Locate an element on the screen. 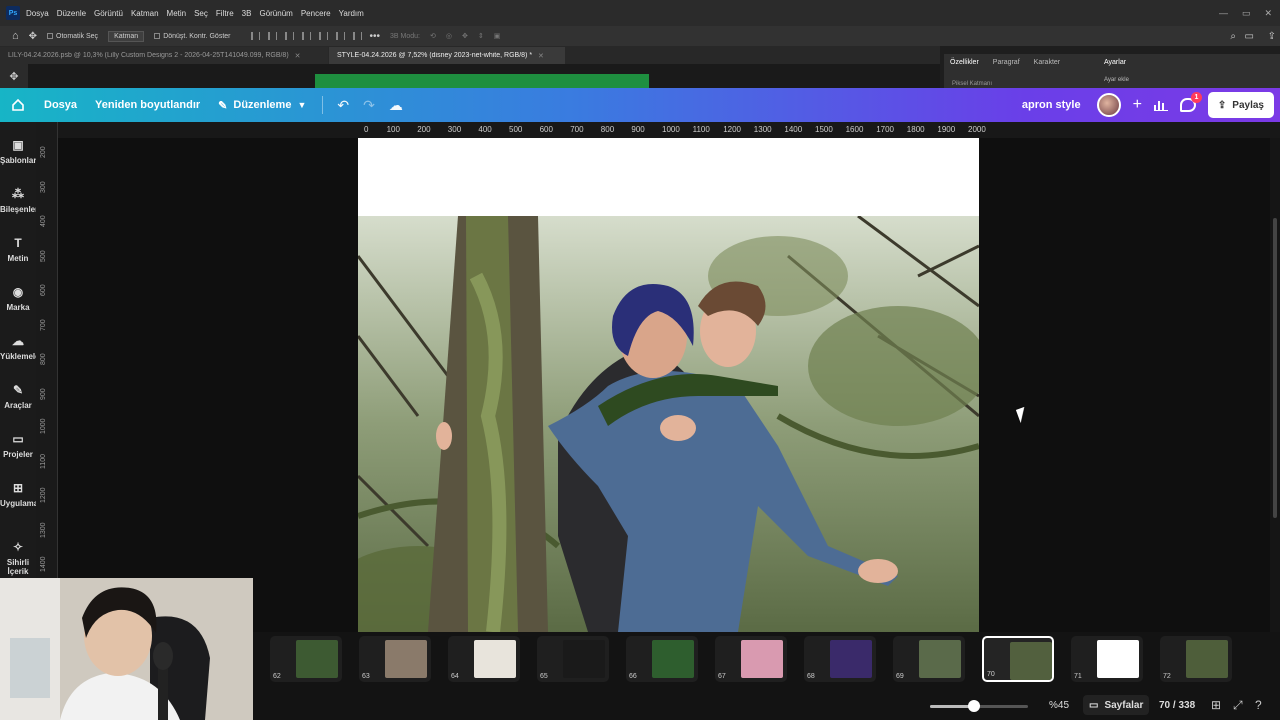  align-top-icon is located at coordinates (306, 36).